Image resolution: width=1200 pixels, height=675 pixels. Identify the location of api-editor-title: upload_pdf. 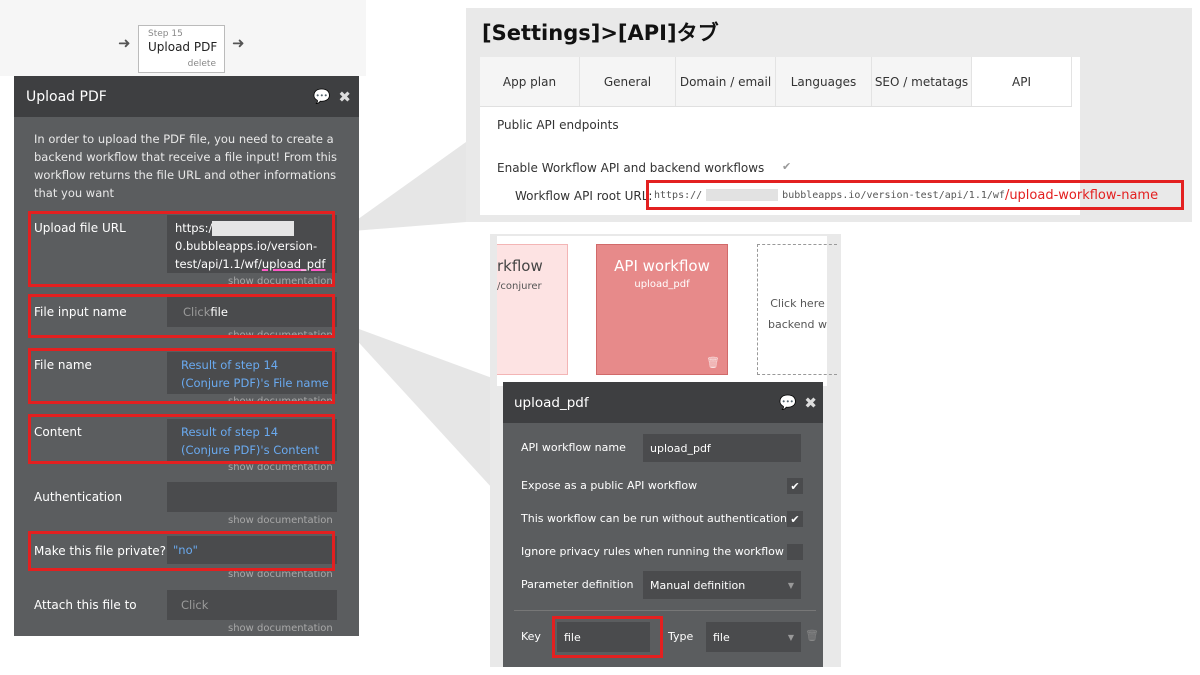
(551, 402).